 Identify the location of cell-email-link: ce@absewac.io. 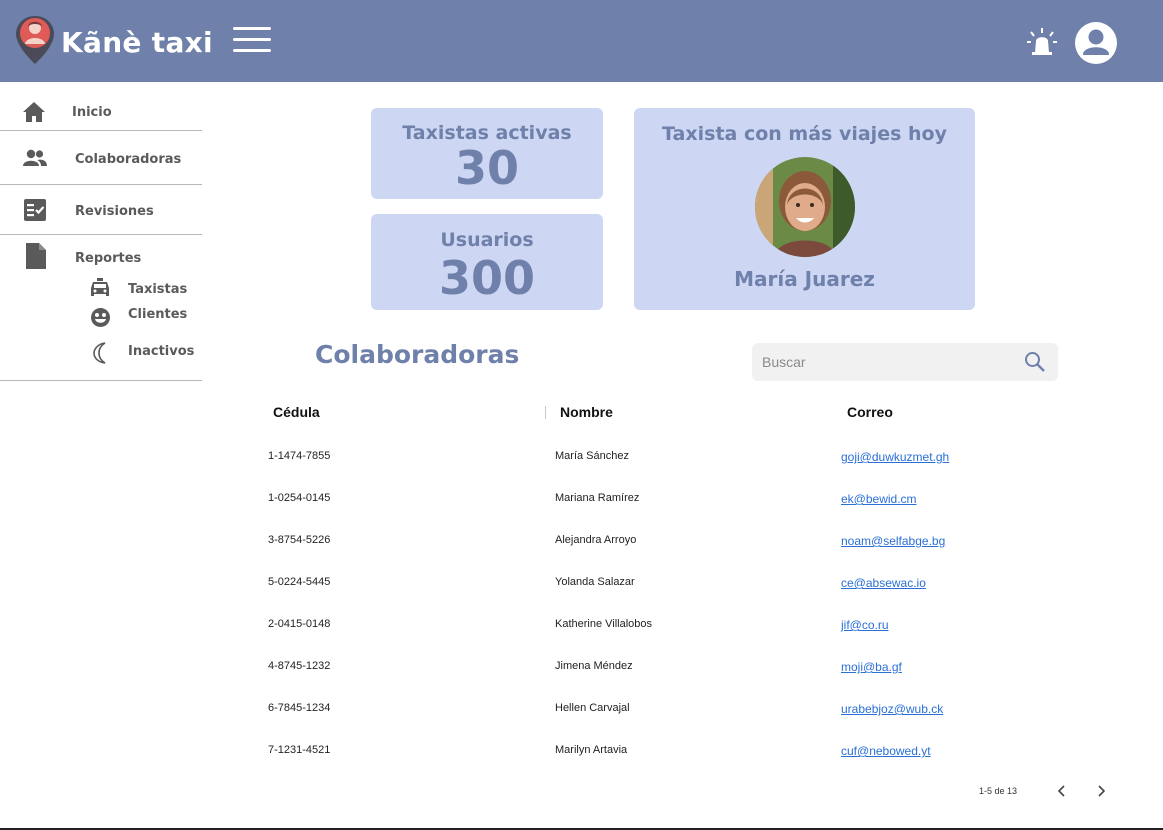
(883, 583).